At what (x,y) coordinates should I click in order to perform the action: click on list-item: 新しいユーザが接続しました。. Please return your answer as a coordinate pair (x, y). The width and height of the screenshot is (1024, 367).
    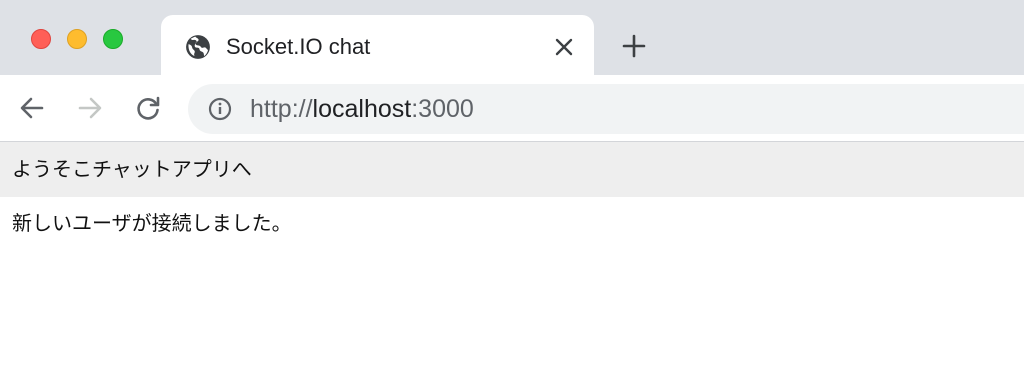
    Looking at the image, I should click on (152, 223).